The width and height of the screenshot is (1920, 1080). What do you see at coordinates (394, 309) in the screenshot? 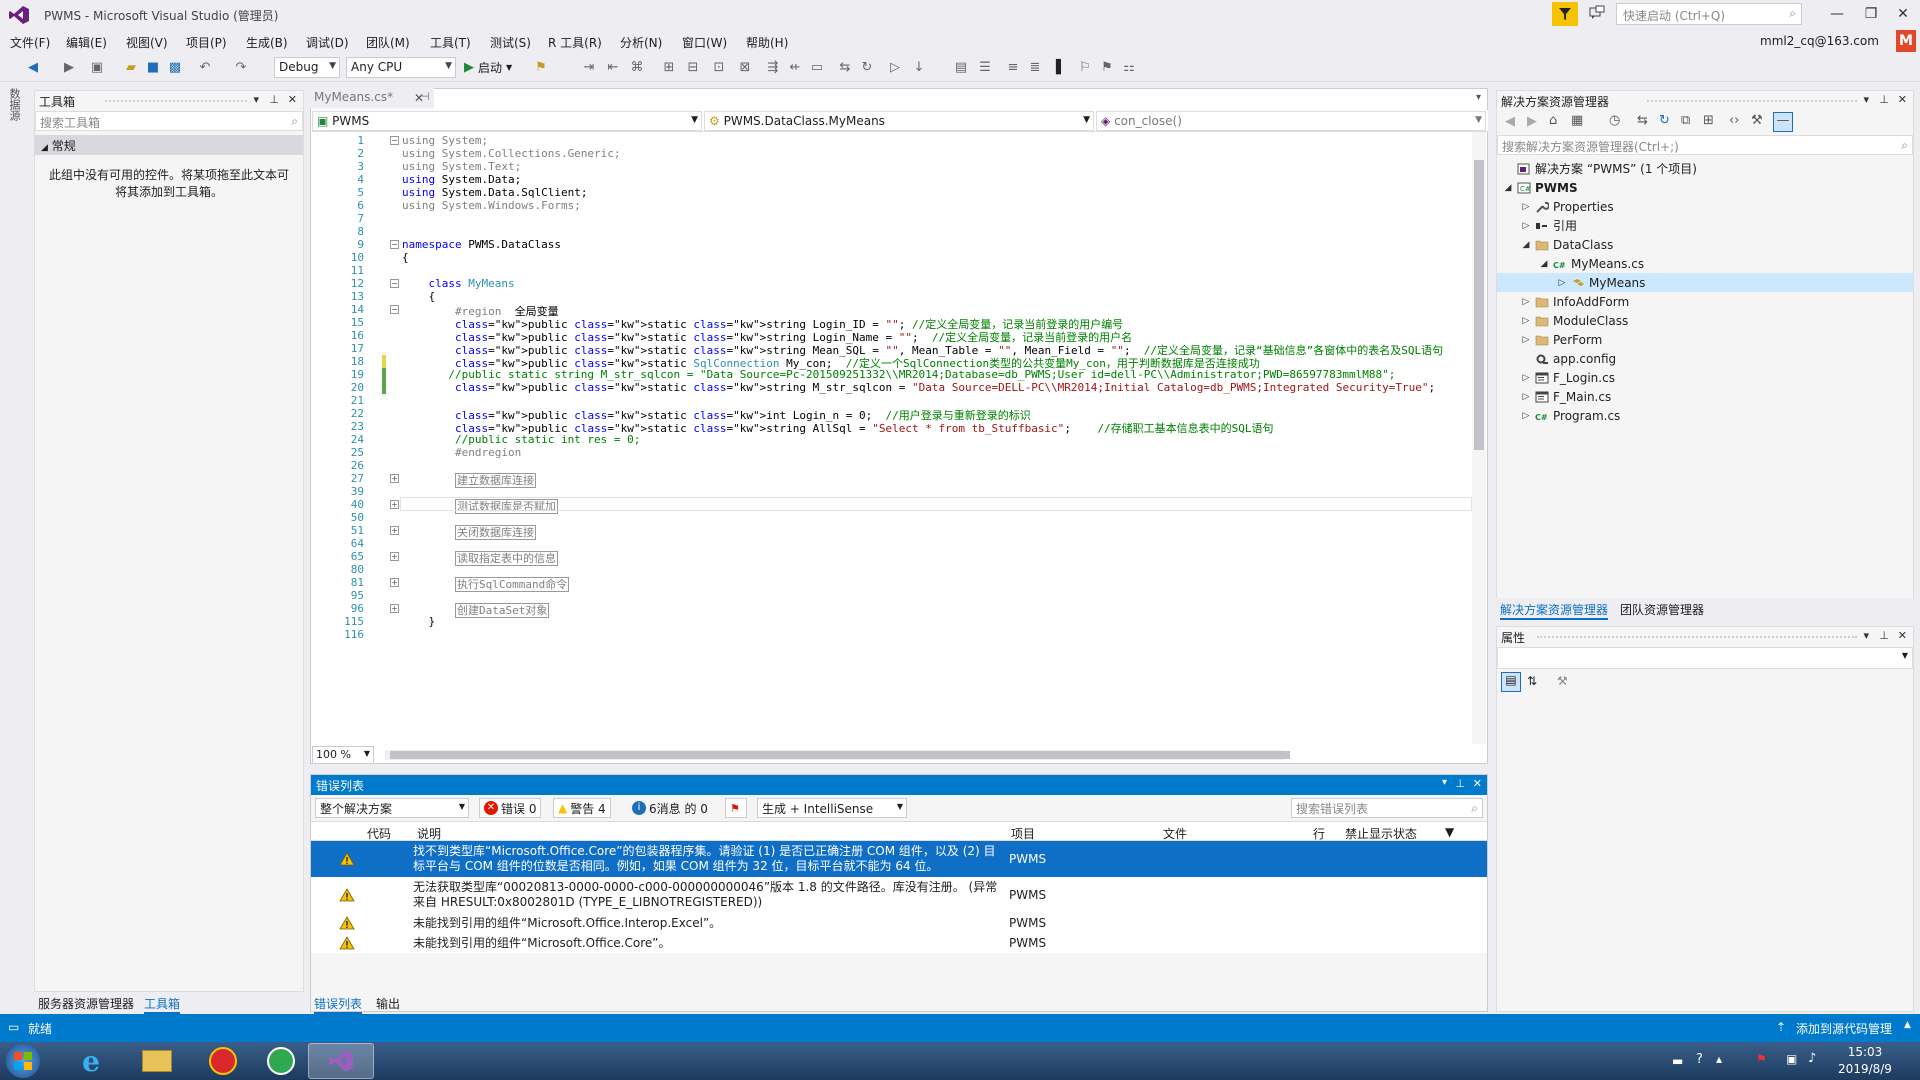
I see `fold-toggle-icon: −` at bounding box center [394, 309].